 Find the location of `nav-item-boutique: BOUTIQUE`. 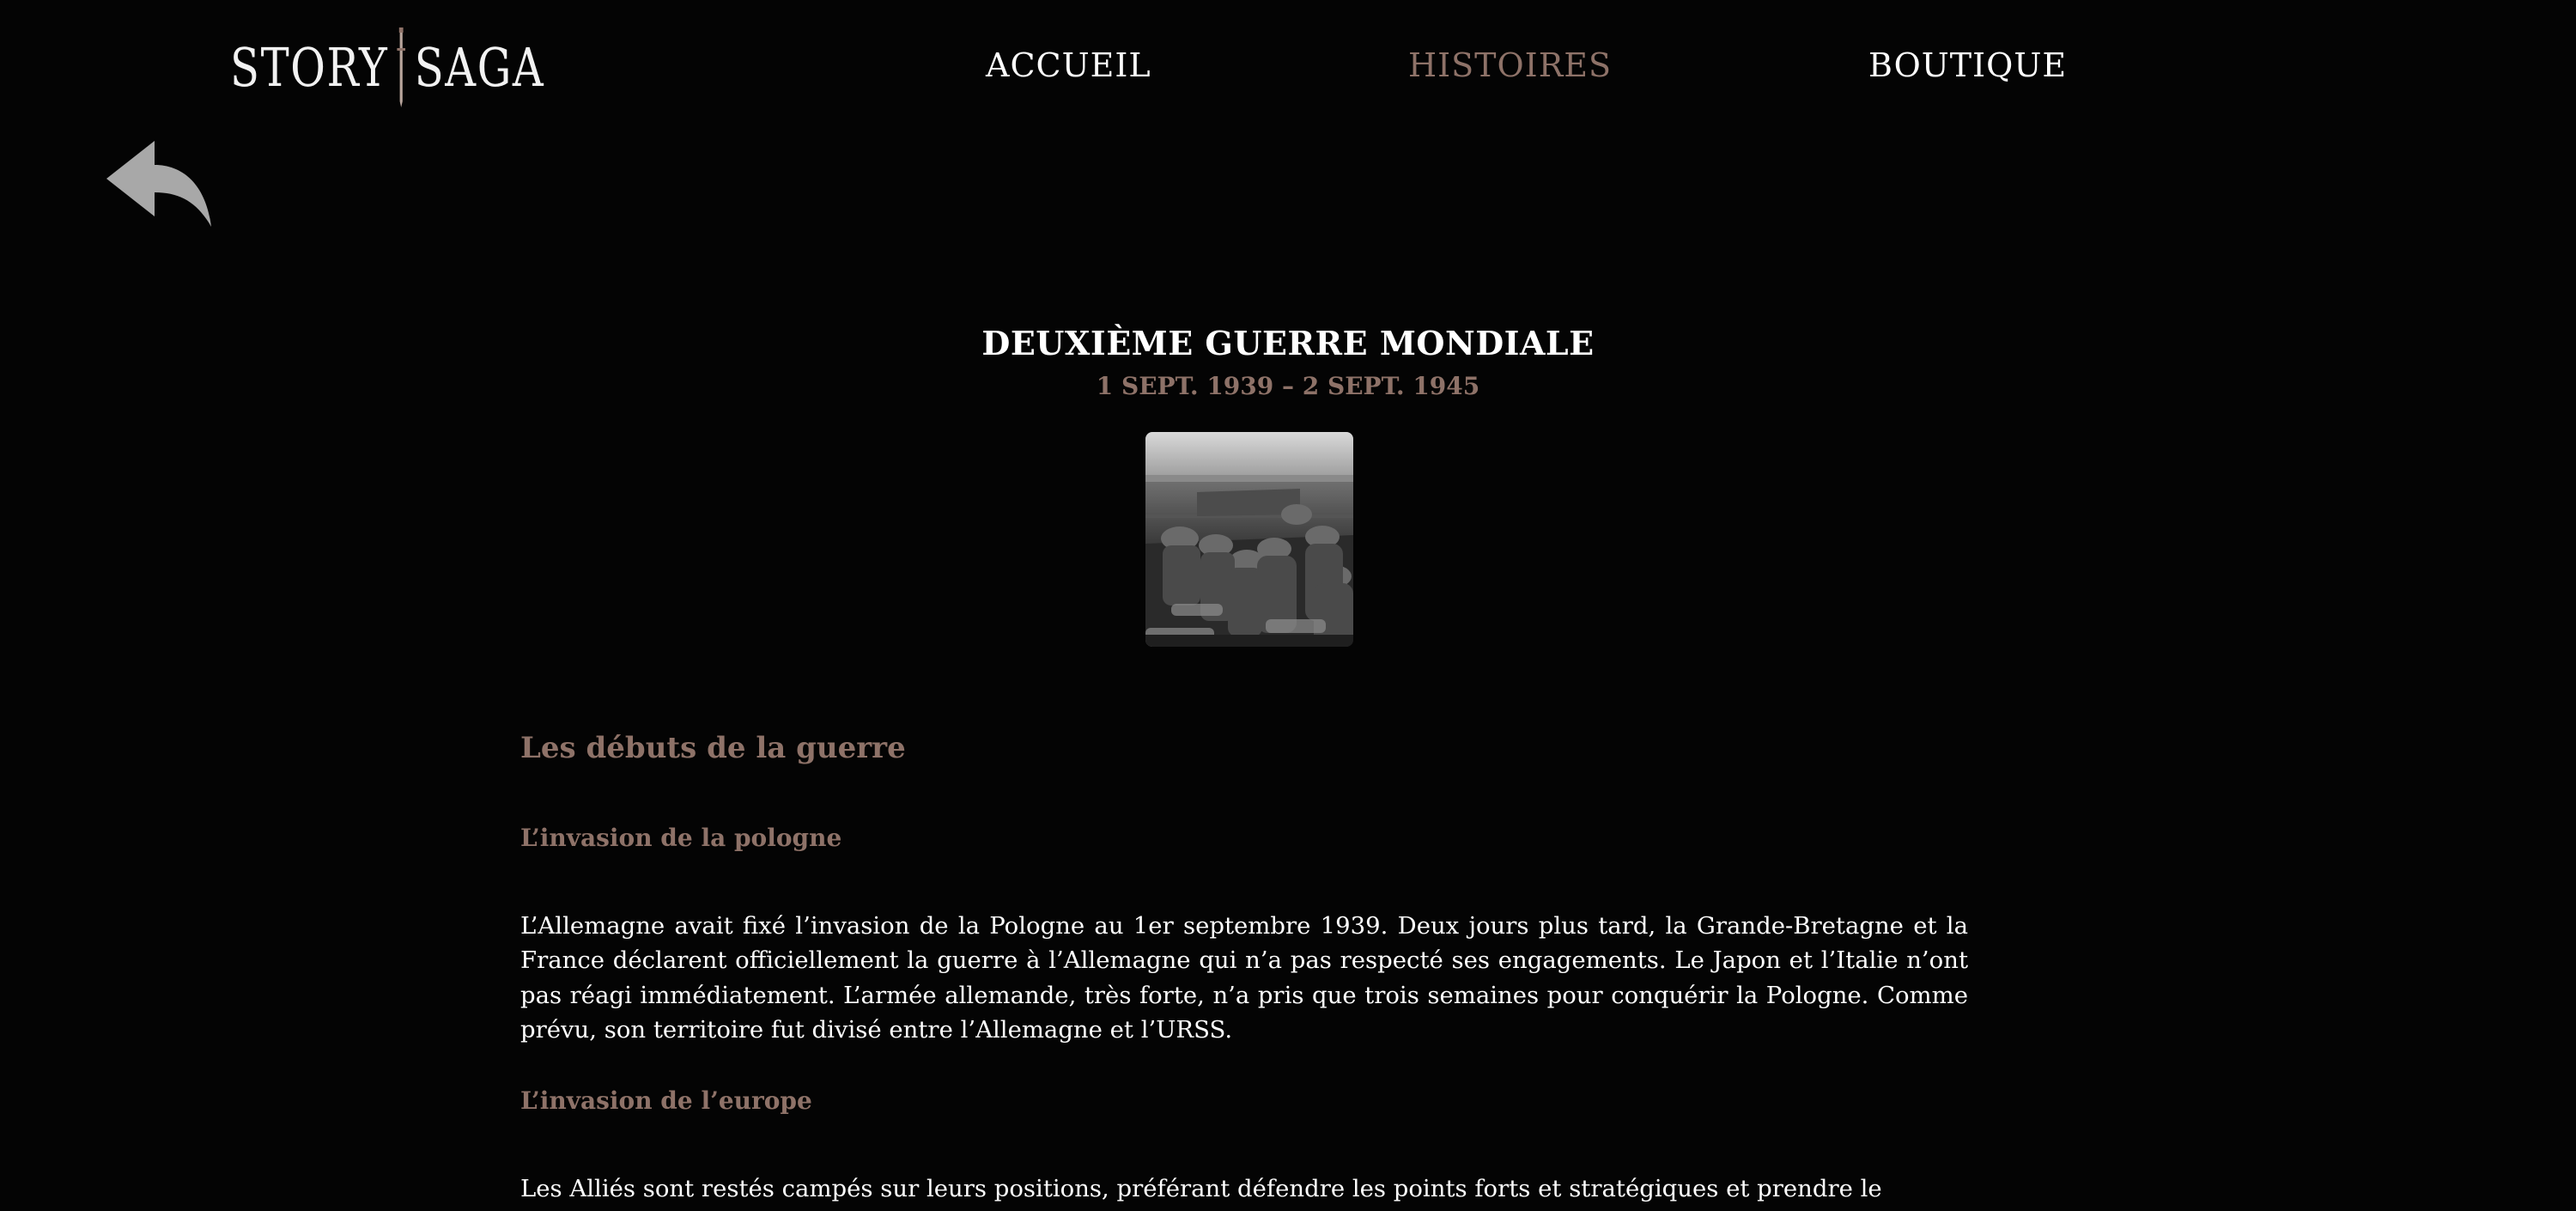

nav-item-boutique: BOUTIQUE is located at coordinates (1967, 65).